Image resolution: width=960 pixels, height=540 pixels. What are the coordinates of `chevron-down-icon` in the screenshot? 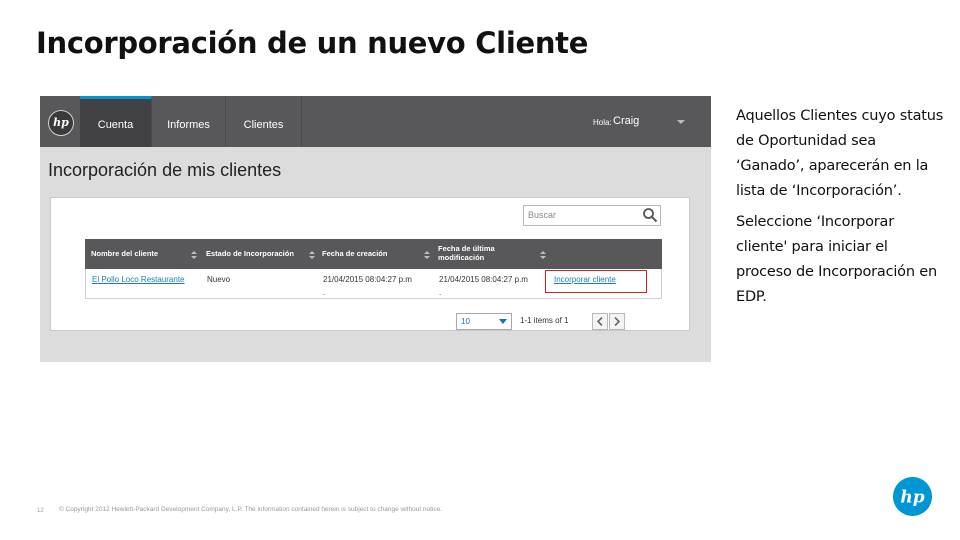 It's located at (503, 321).